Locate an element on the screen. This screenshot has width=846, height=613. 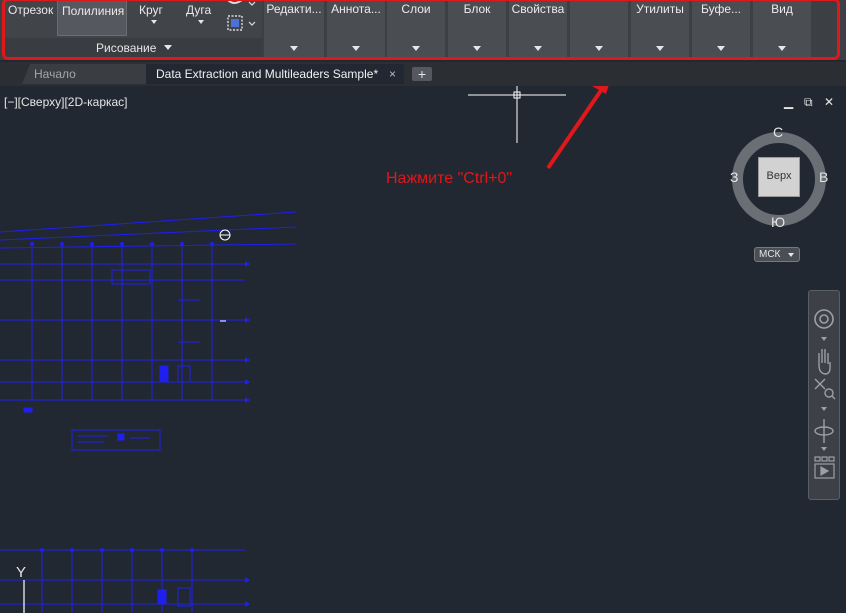
tab-start-label: Начало is located at coordinates (55, 74).